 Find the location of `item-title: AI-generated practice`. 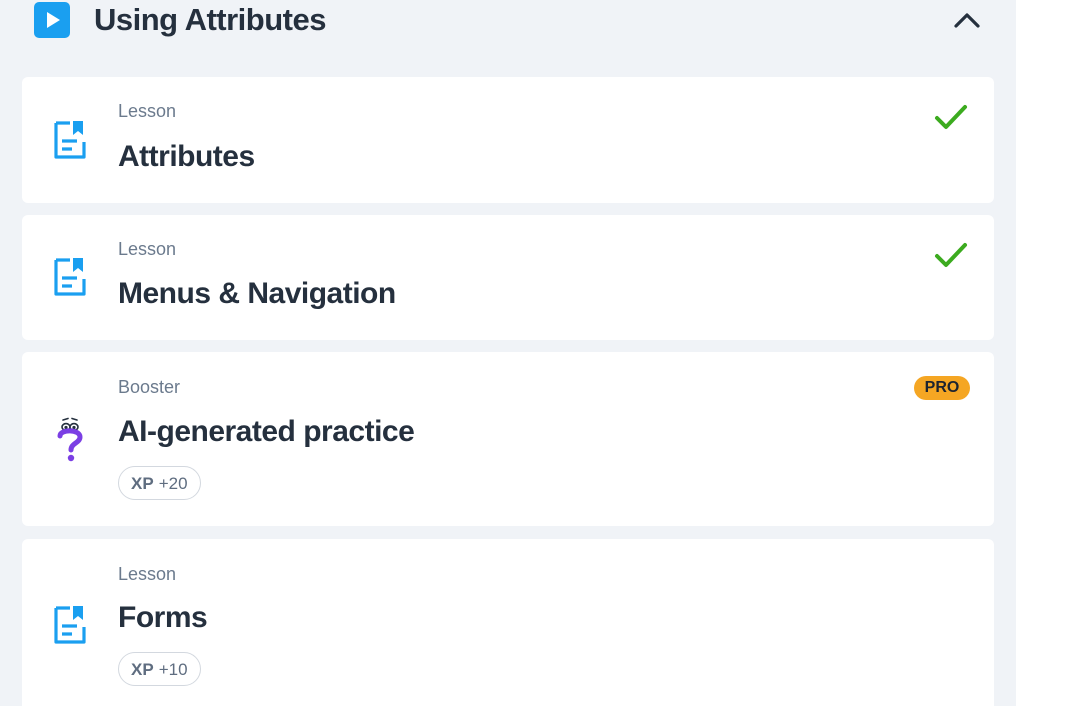

item-title: AI-generated practice is located at coordinates (266, 432).